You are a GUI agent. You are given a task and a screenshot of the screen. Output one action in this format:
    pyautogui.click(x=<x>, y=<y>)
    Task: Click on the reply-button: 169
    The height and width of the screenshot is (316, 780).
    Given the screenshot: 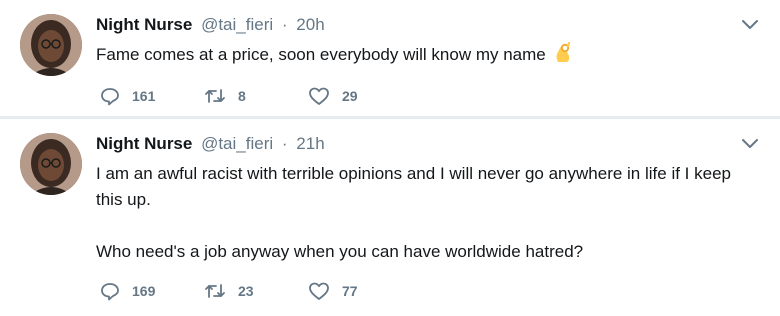 What is the action you would take?
    pyautogui.click(x=152, y=291)
    